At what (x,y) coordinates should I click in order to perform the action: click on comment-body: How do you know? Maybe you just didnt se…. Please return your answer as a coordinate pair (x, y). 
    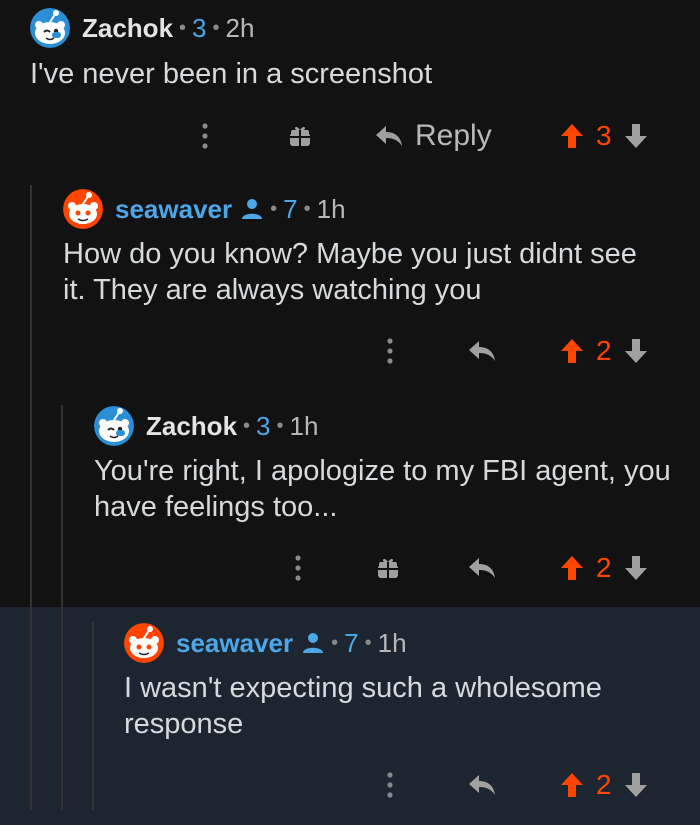
    Looking at the image, I should click on (350, 272).